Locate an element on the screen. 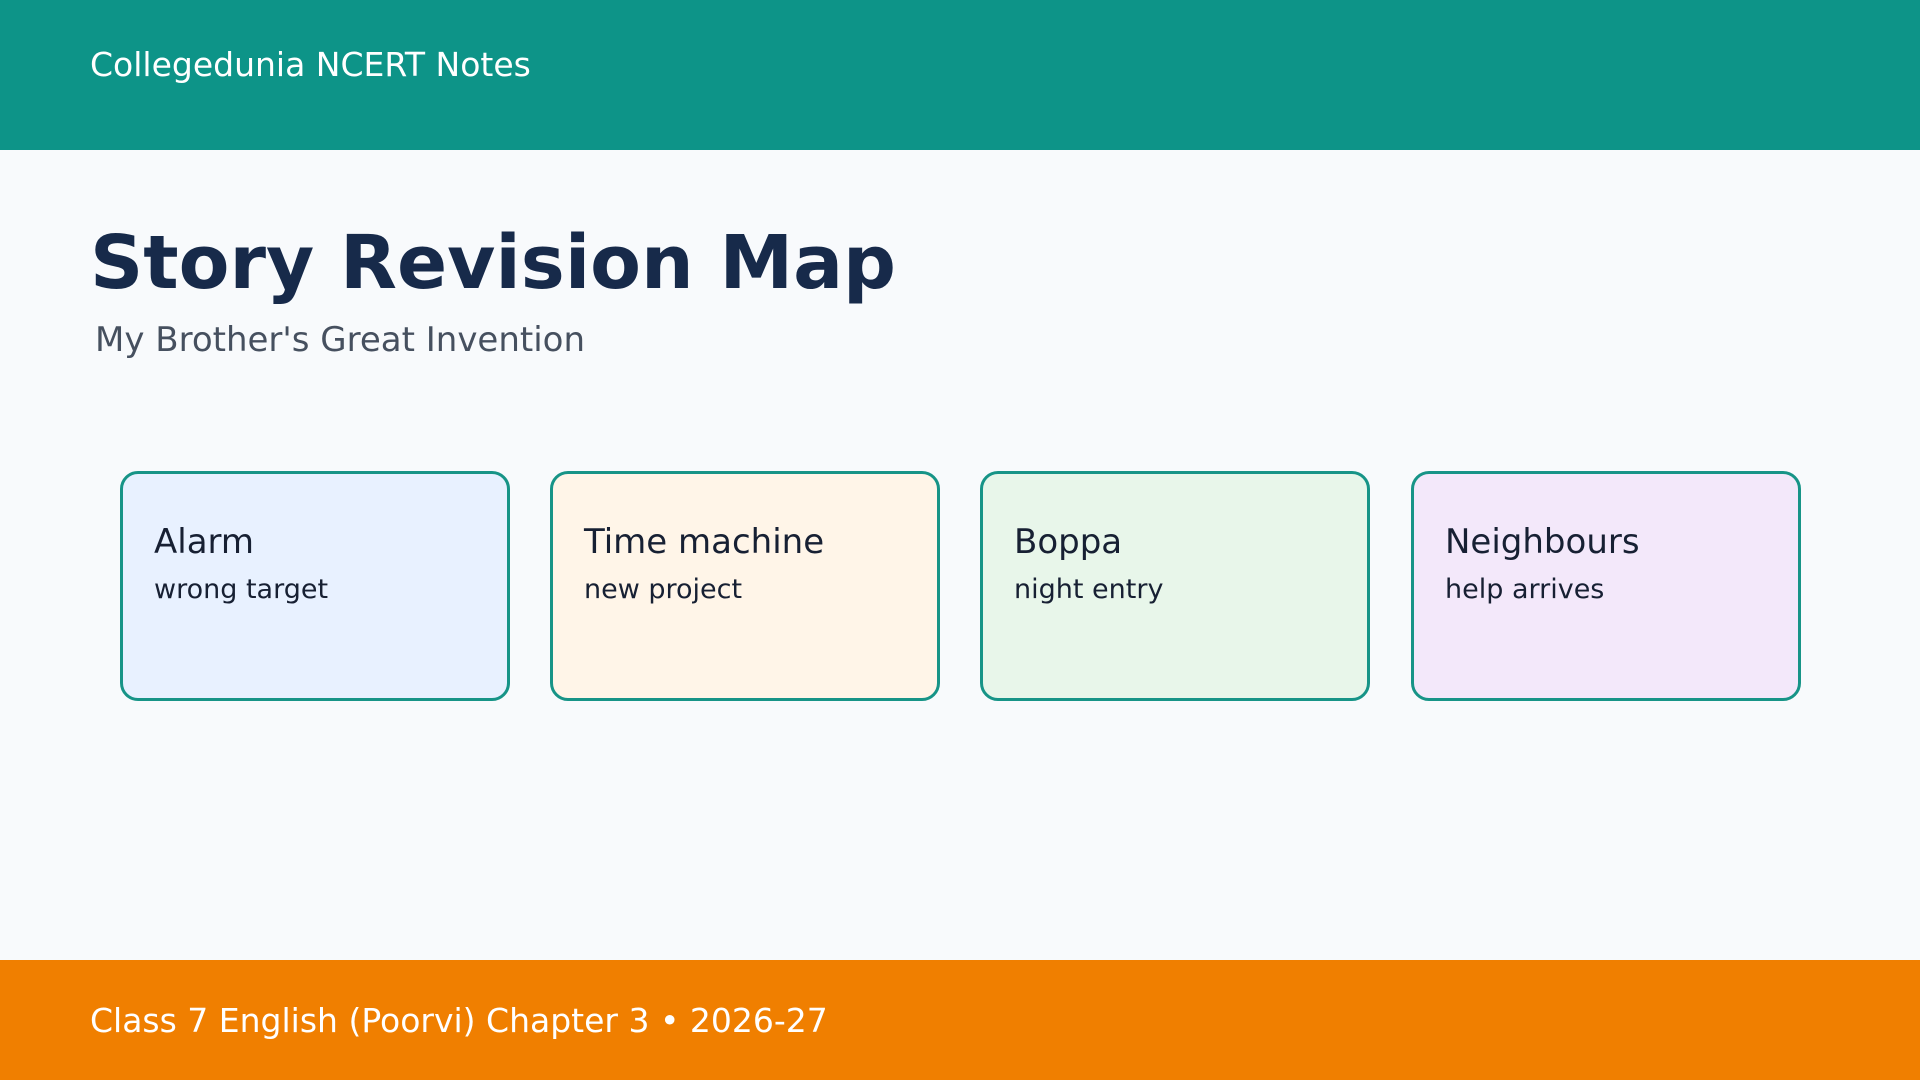  header-title: Collegedunia NCERT Notes is located at coordinates (310, 64).